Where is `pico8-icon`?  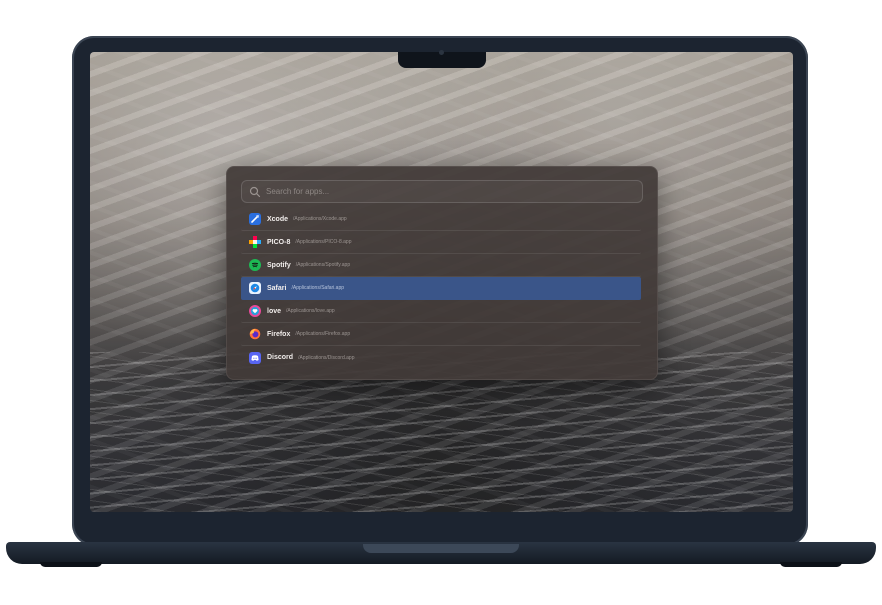
pico8-icon is located at coordinates (255, 242).